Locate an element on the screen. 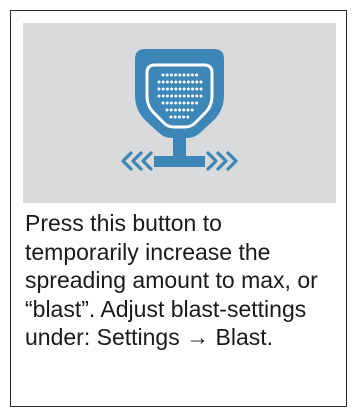 This screenshot has height=410, width=360. spread-right-arrows is located at coordinates (222, 161).